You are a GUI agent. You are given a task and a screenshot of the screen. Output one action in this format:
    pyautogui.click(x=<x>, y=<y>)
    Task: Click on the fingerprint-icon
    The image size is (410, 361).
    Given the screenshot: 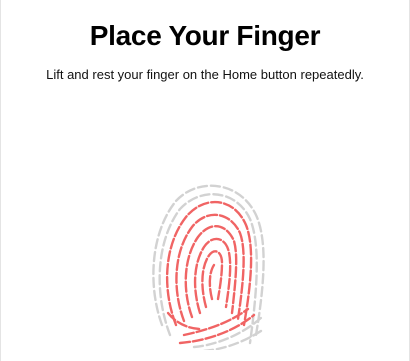 What is the action you would take?
    pyautogui.click(x=206, y=262)
    